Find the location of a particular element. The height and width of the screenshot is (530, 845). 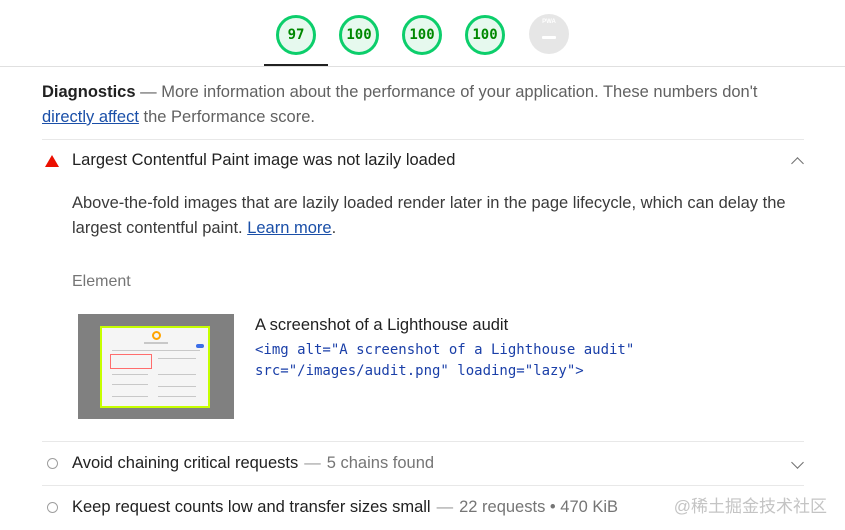

learn-more-link: Learn more is located at coordinates (289, 228).